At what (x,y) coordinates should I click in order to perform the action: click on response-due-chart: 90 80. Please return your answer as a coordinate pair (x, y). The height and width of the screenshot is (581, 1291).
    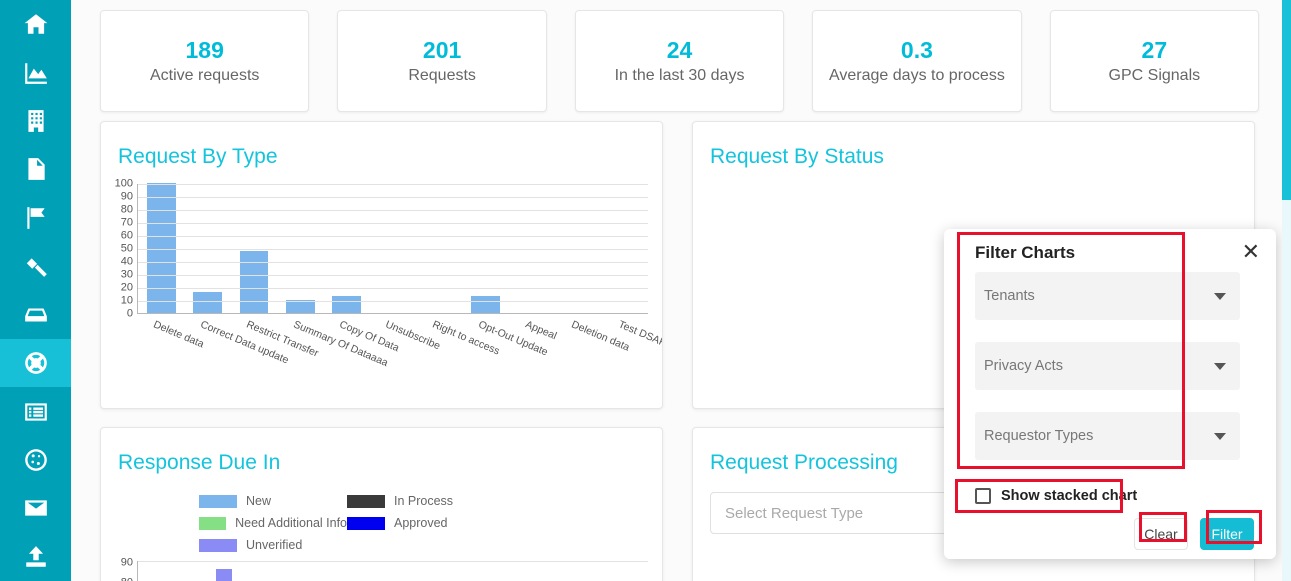
    Looking at the image, I should click on (381, 568).